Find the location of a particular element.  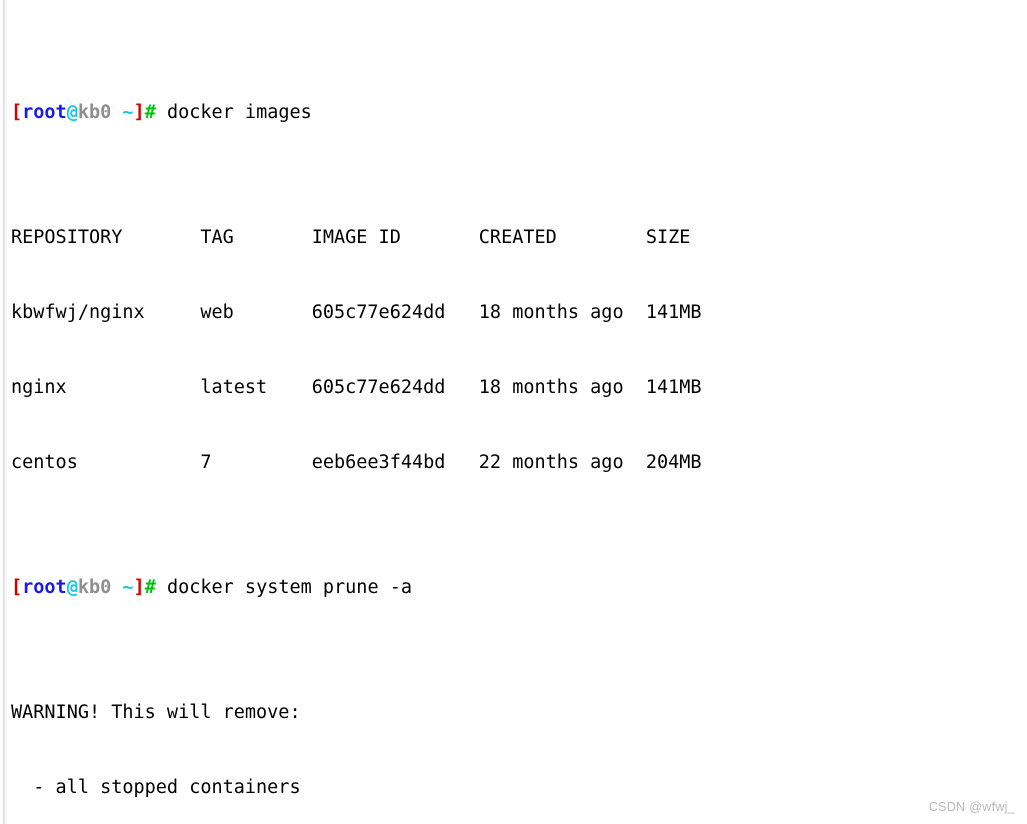

images-table-header-1: REPOSITORY TAG IMAGE ID CREATED SIZE is located at coordinates (351, 237).